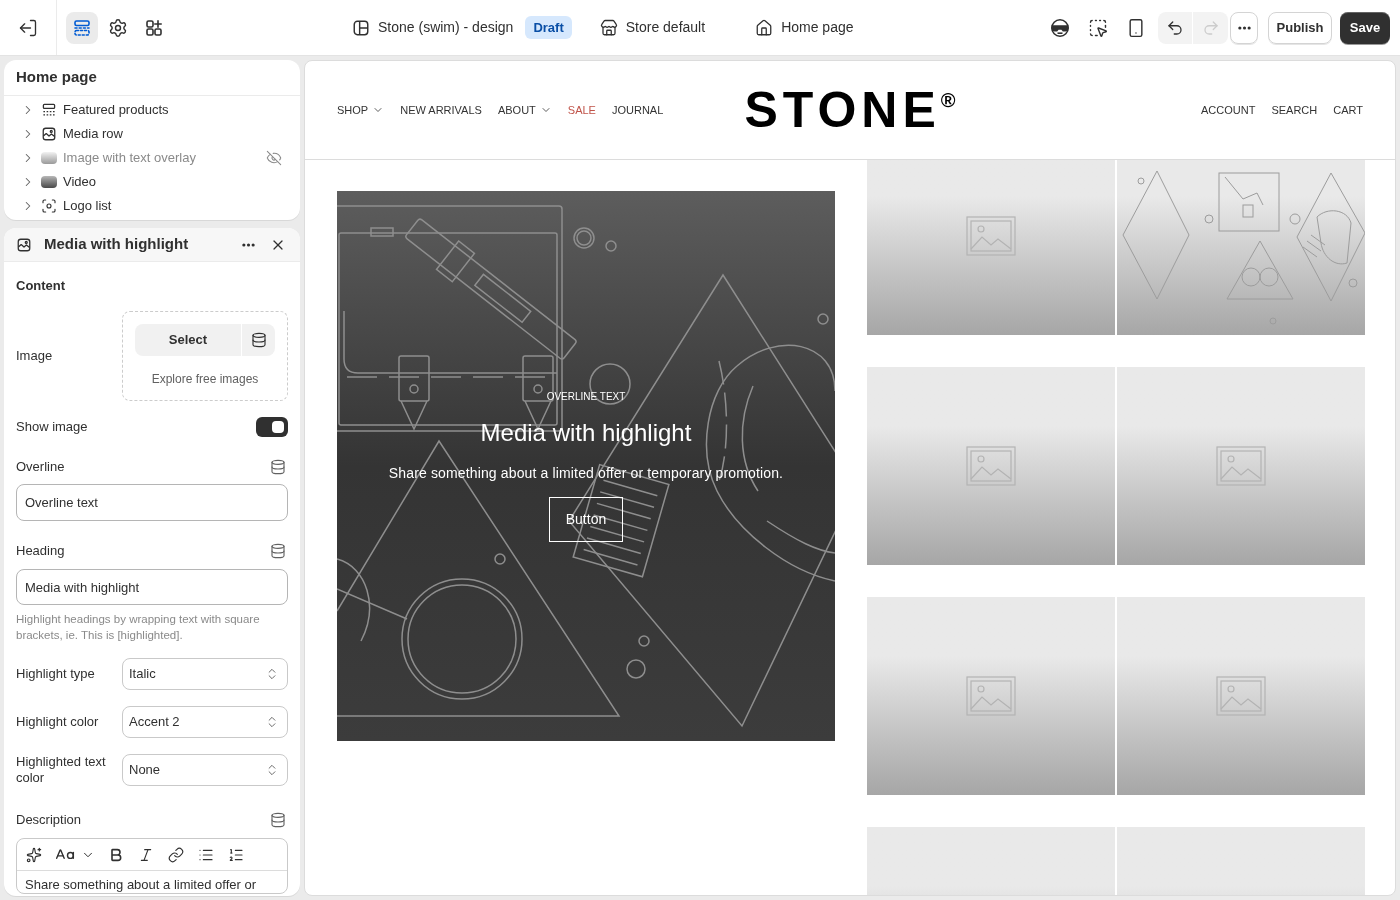 The image size is (1400, 900). I want to click on redo-icon, so click(1210, 27).